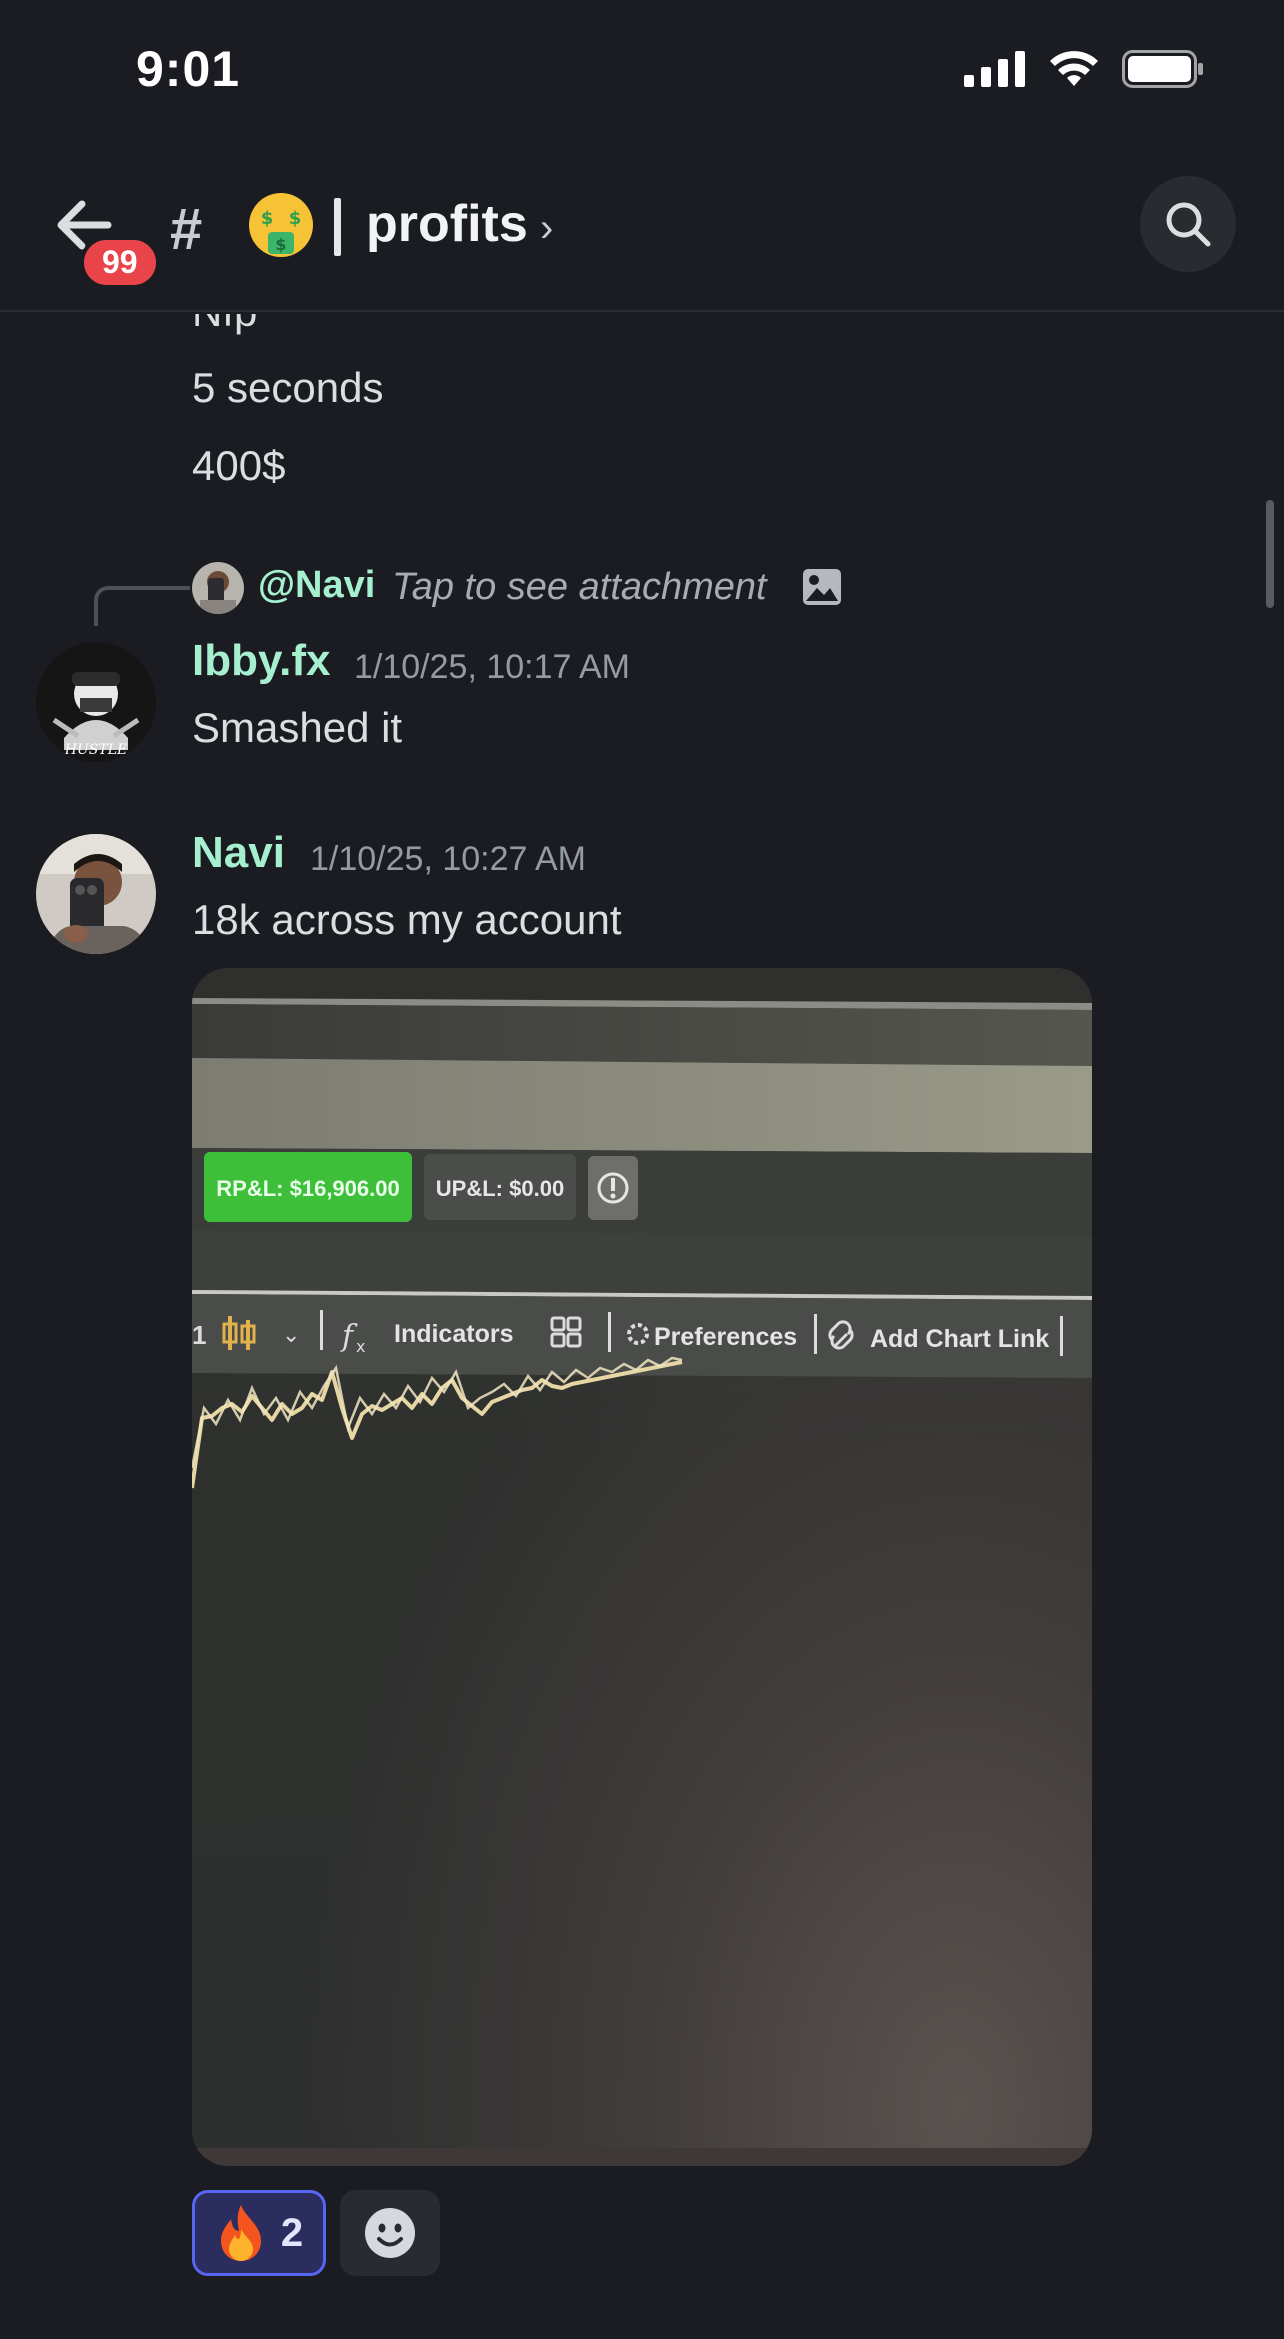 Image resolution: width=1284 pixels, height=2339 pixels. What do you see at coordinates (1074, 68) in the screenshot?
I see `wifi-icon` at bounding box center [1074, 68].